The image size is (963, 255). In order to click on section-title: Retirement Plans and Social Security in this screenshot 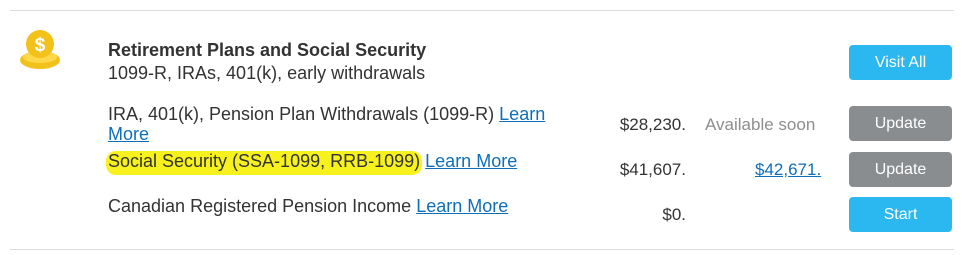, I will do `click(267, 50)`.